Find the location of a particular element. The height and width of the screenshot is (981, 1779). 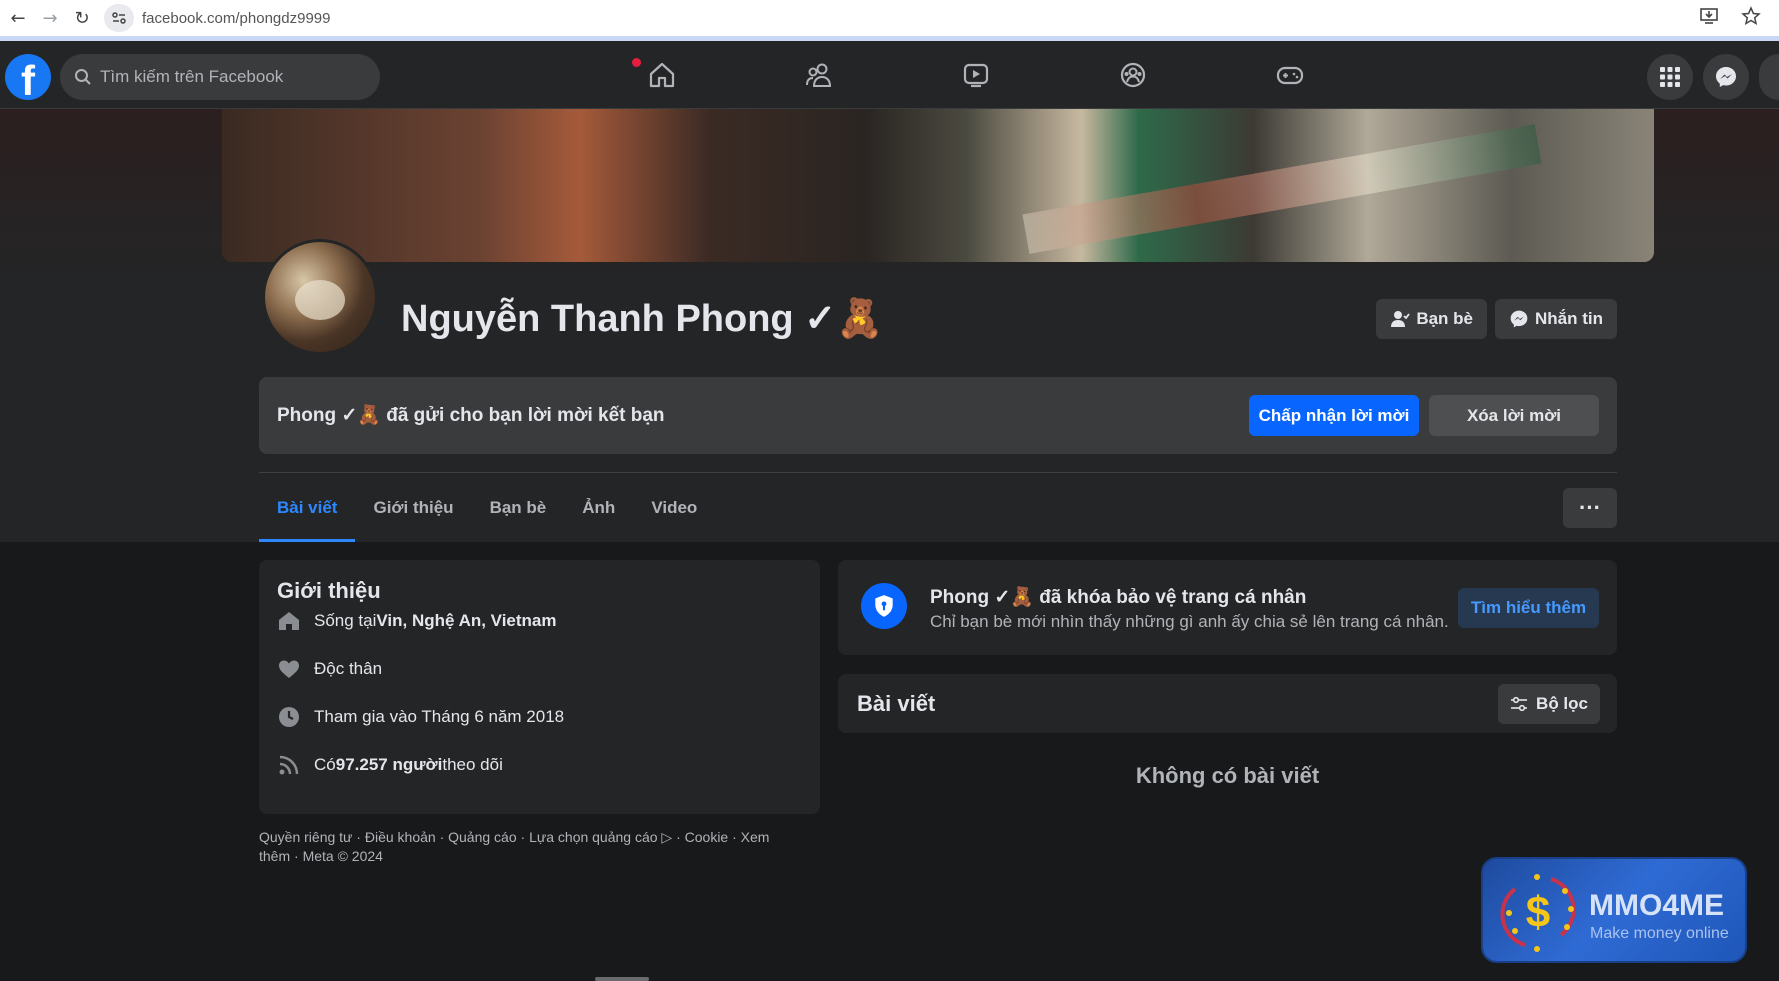

filter-button: Bộ lọc is located at coordinates (1549, 704).